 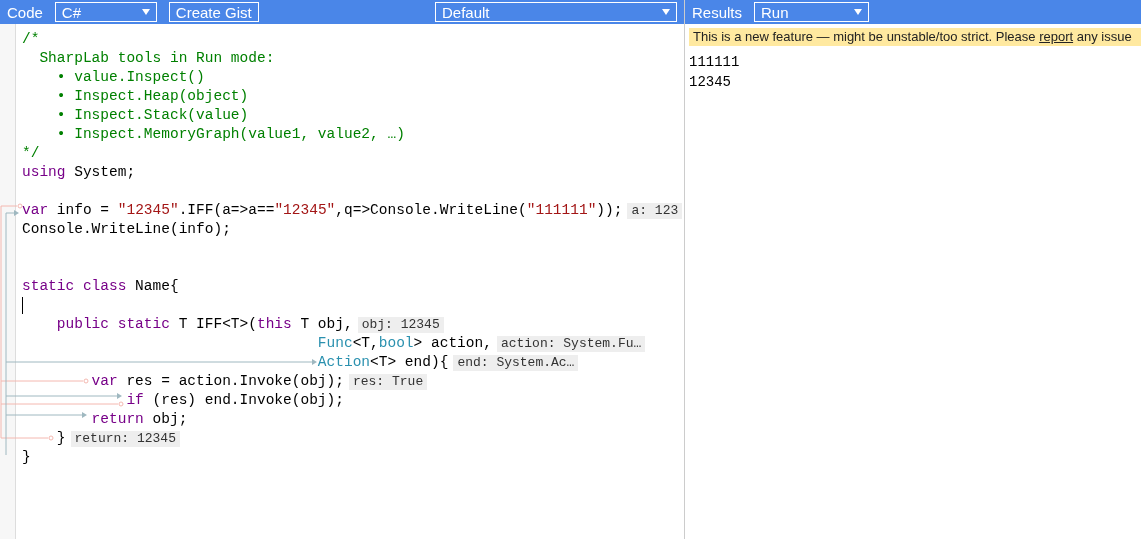 What do you see at coordinates (31, 39) in the screenshot?
I see `code-line: /*` at bounding box center [31, 39].